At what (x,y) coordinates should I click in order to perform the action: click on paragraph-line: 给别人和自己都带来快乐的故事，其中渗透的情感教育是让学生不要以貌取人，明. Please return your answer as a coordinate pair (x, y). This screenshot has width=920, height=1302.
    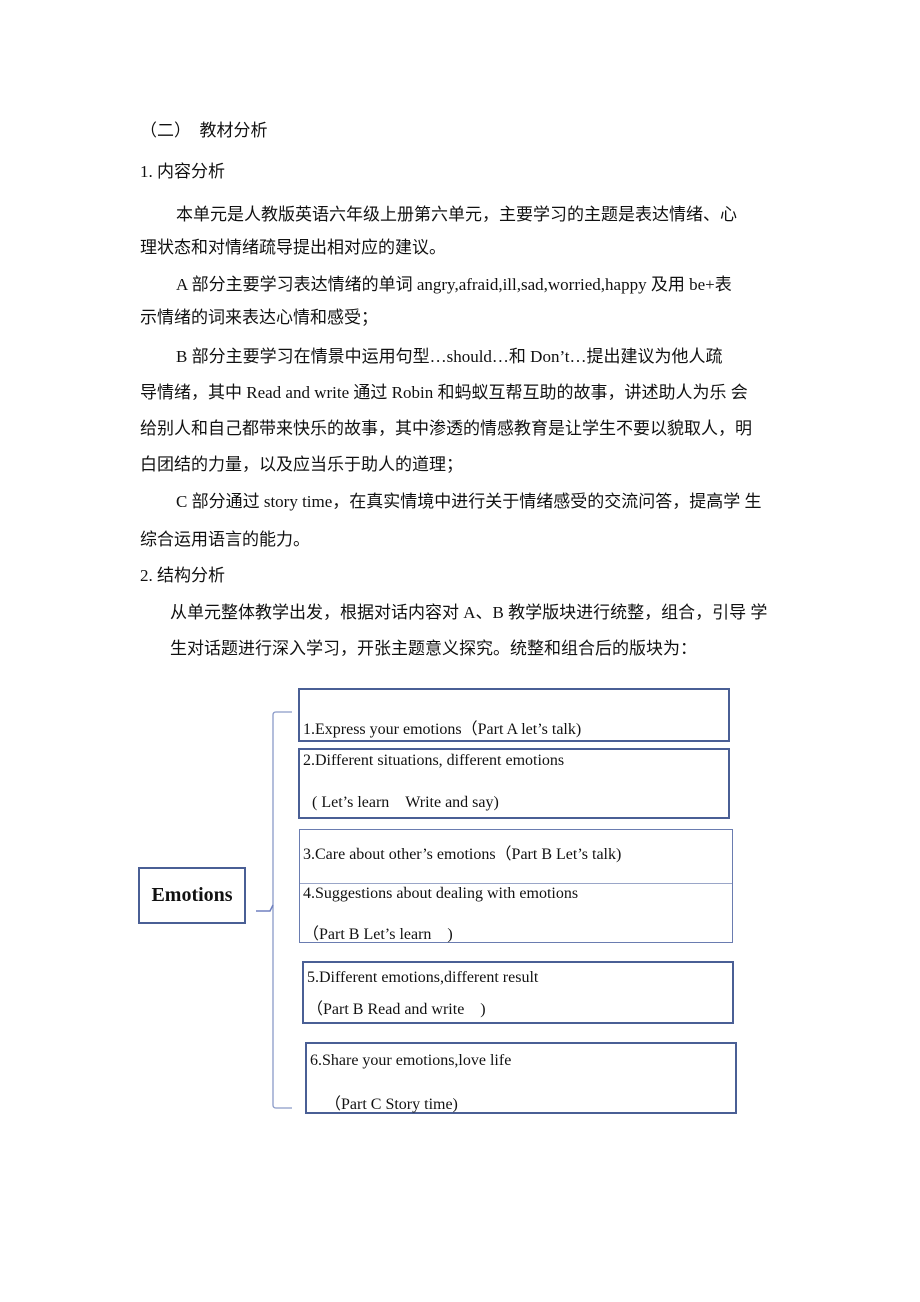
    Looking at the image, I should click on (446, 428).